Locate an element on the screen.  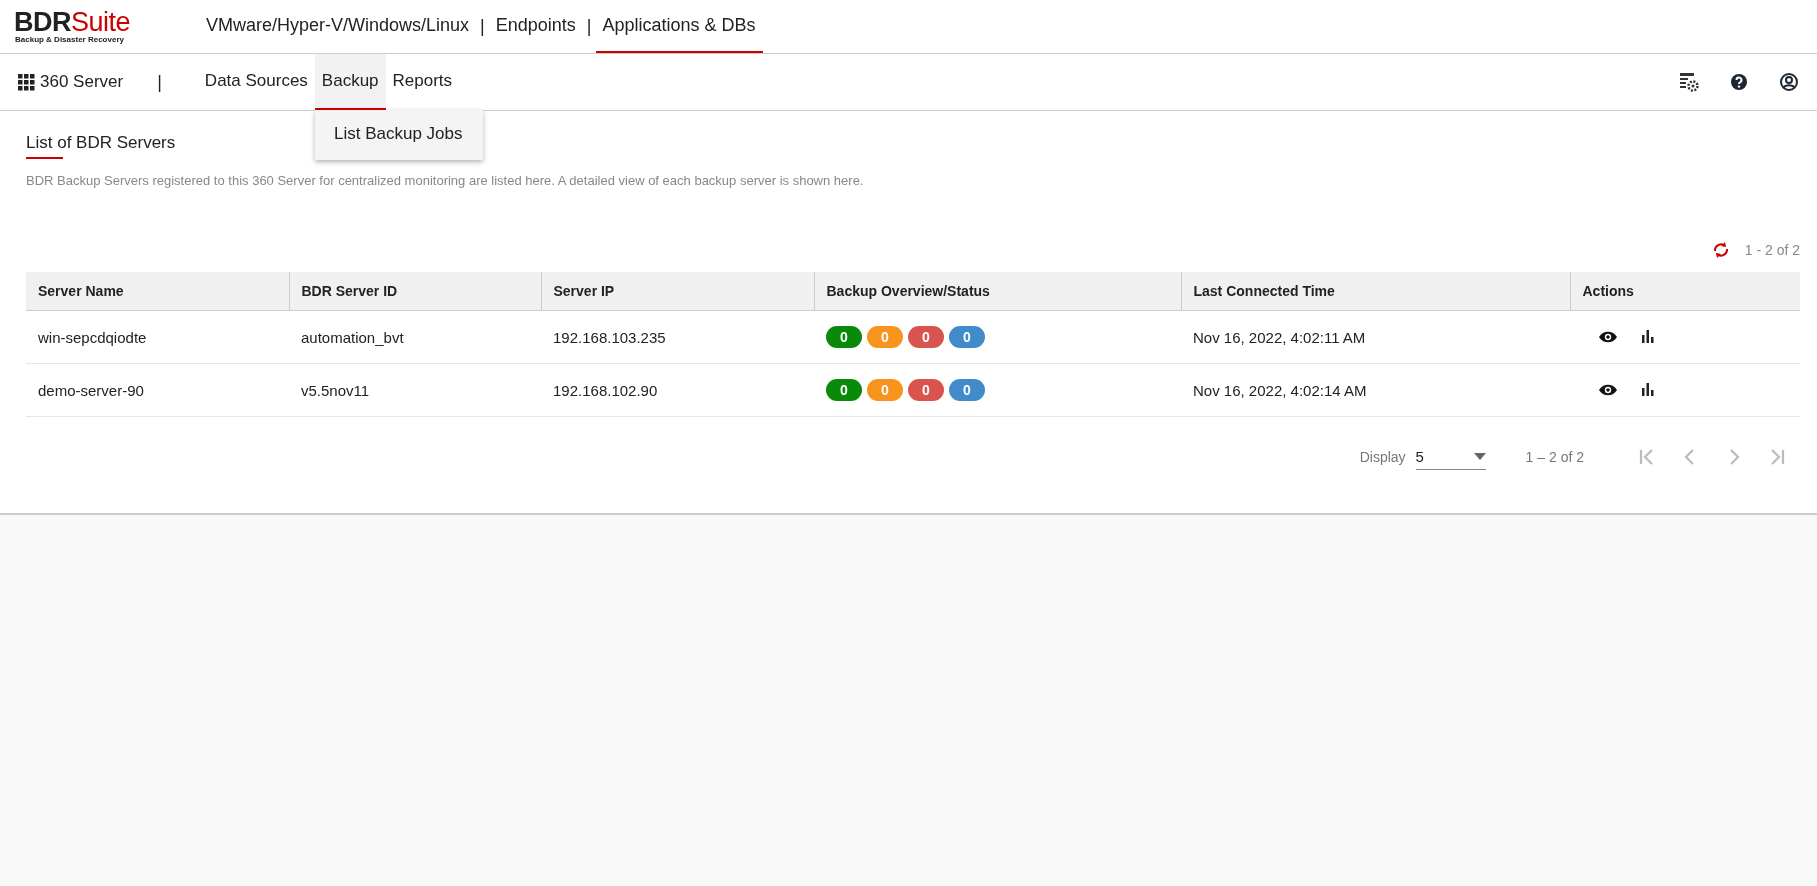
help-icon is located at coordinates (1739, 82).